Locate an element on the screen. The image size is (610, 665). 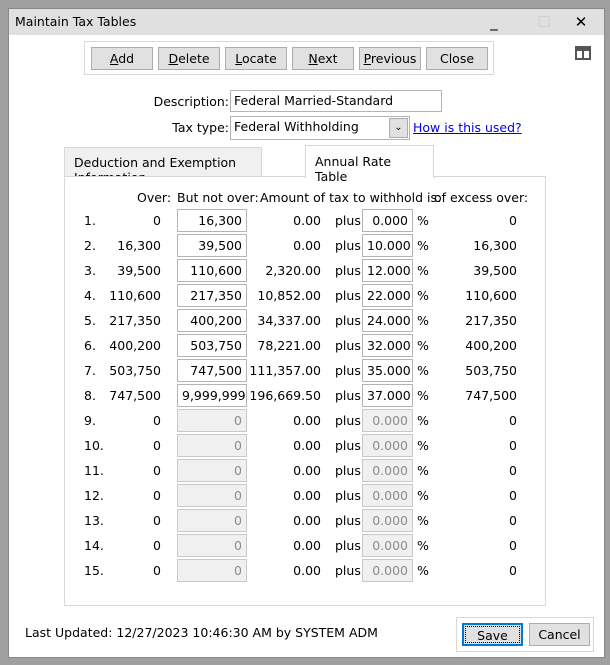
toolbar: Add Delete Locate Next Previous Close is located at coordinates (289, 58).